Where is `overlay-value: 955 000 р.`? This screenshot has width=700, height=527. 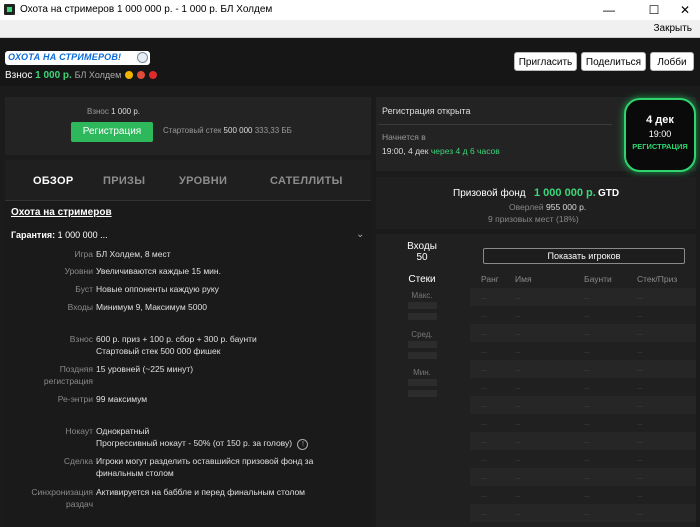 overlay-value: 955 000 р. is located at coordinates (566, 207).